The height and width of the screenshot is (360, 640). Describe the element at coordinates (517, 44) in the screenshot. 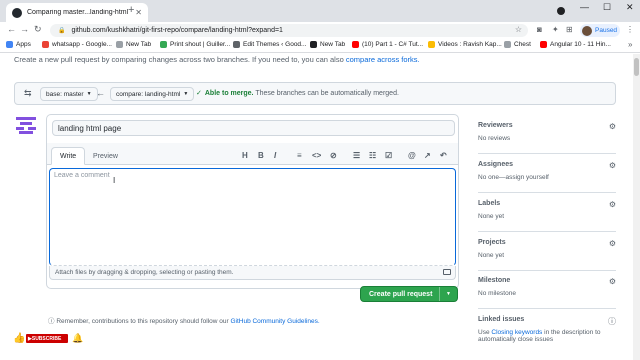

I see `bookmark-item: Chest` at that location.